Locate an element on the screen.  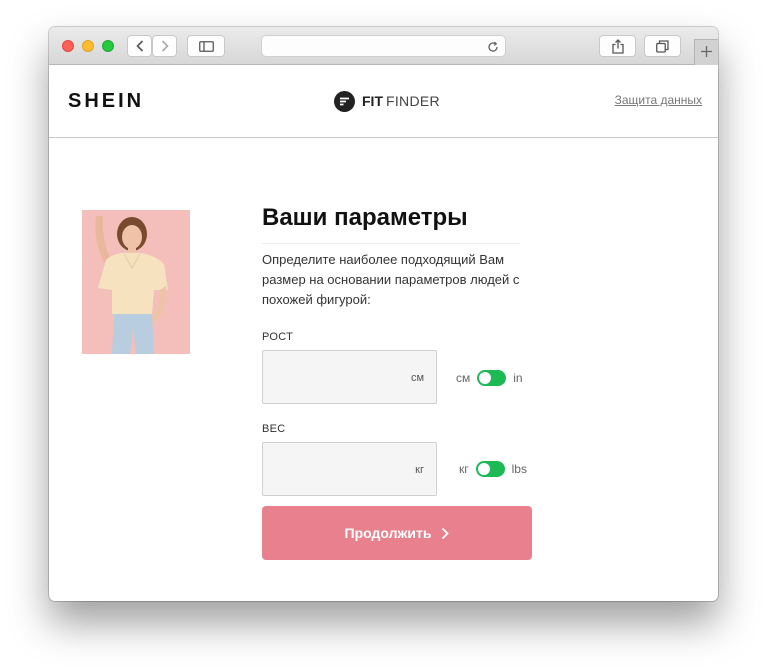
forward-button is located at coordinates (164, 46).